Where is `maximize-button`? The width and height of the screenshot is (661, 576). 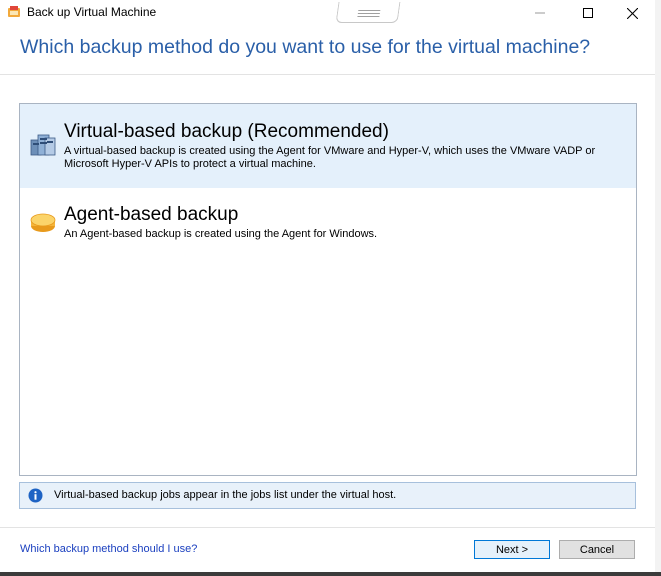
maximize-button is located at coordinates (588, 13).